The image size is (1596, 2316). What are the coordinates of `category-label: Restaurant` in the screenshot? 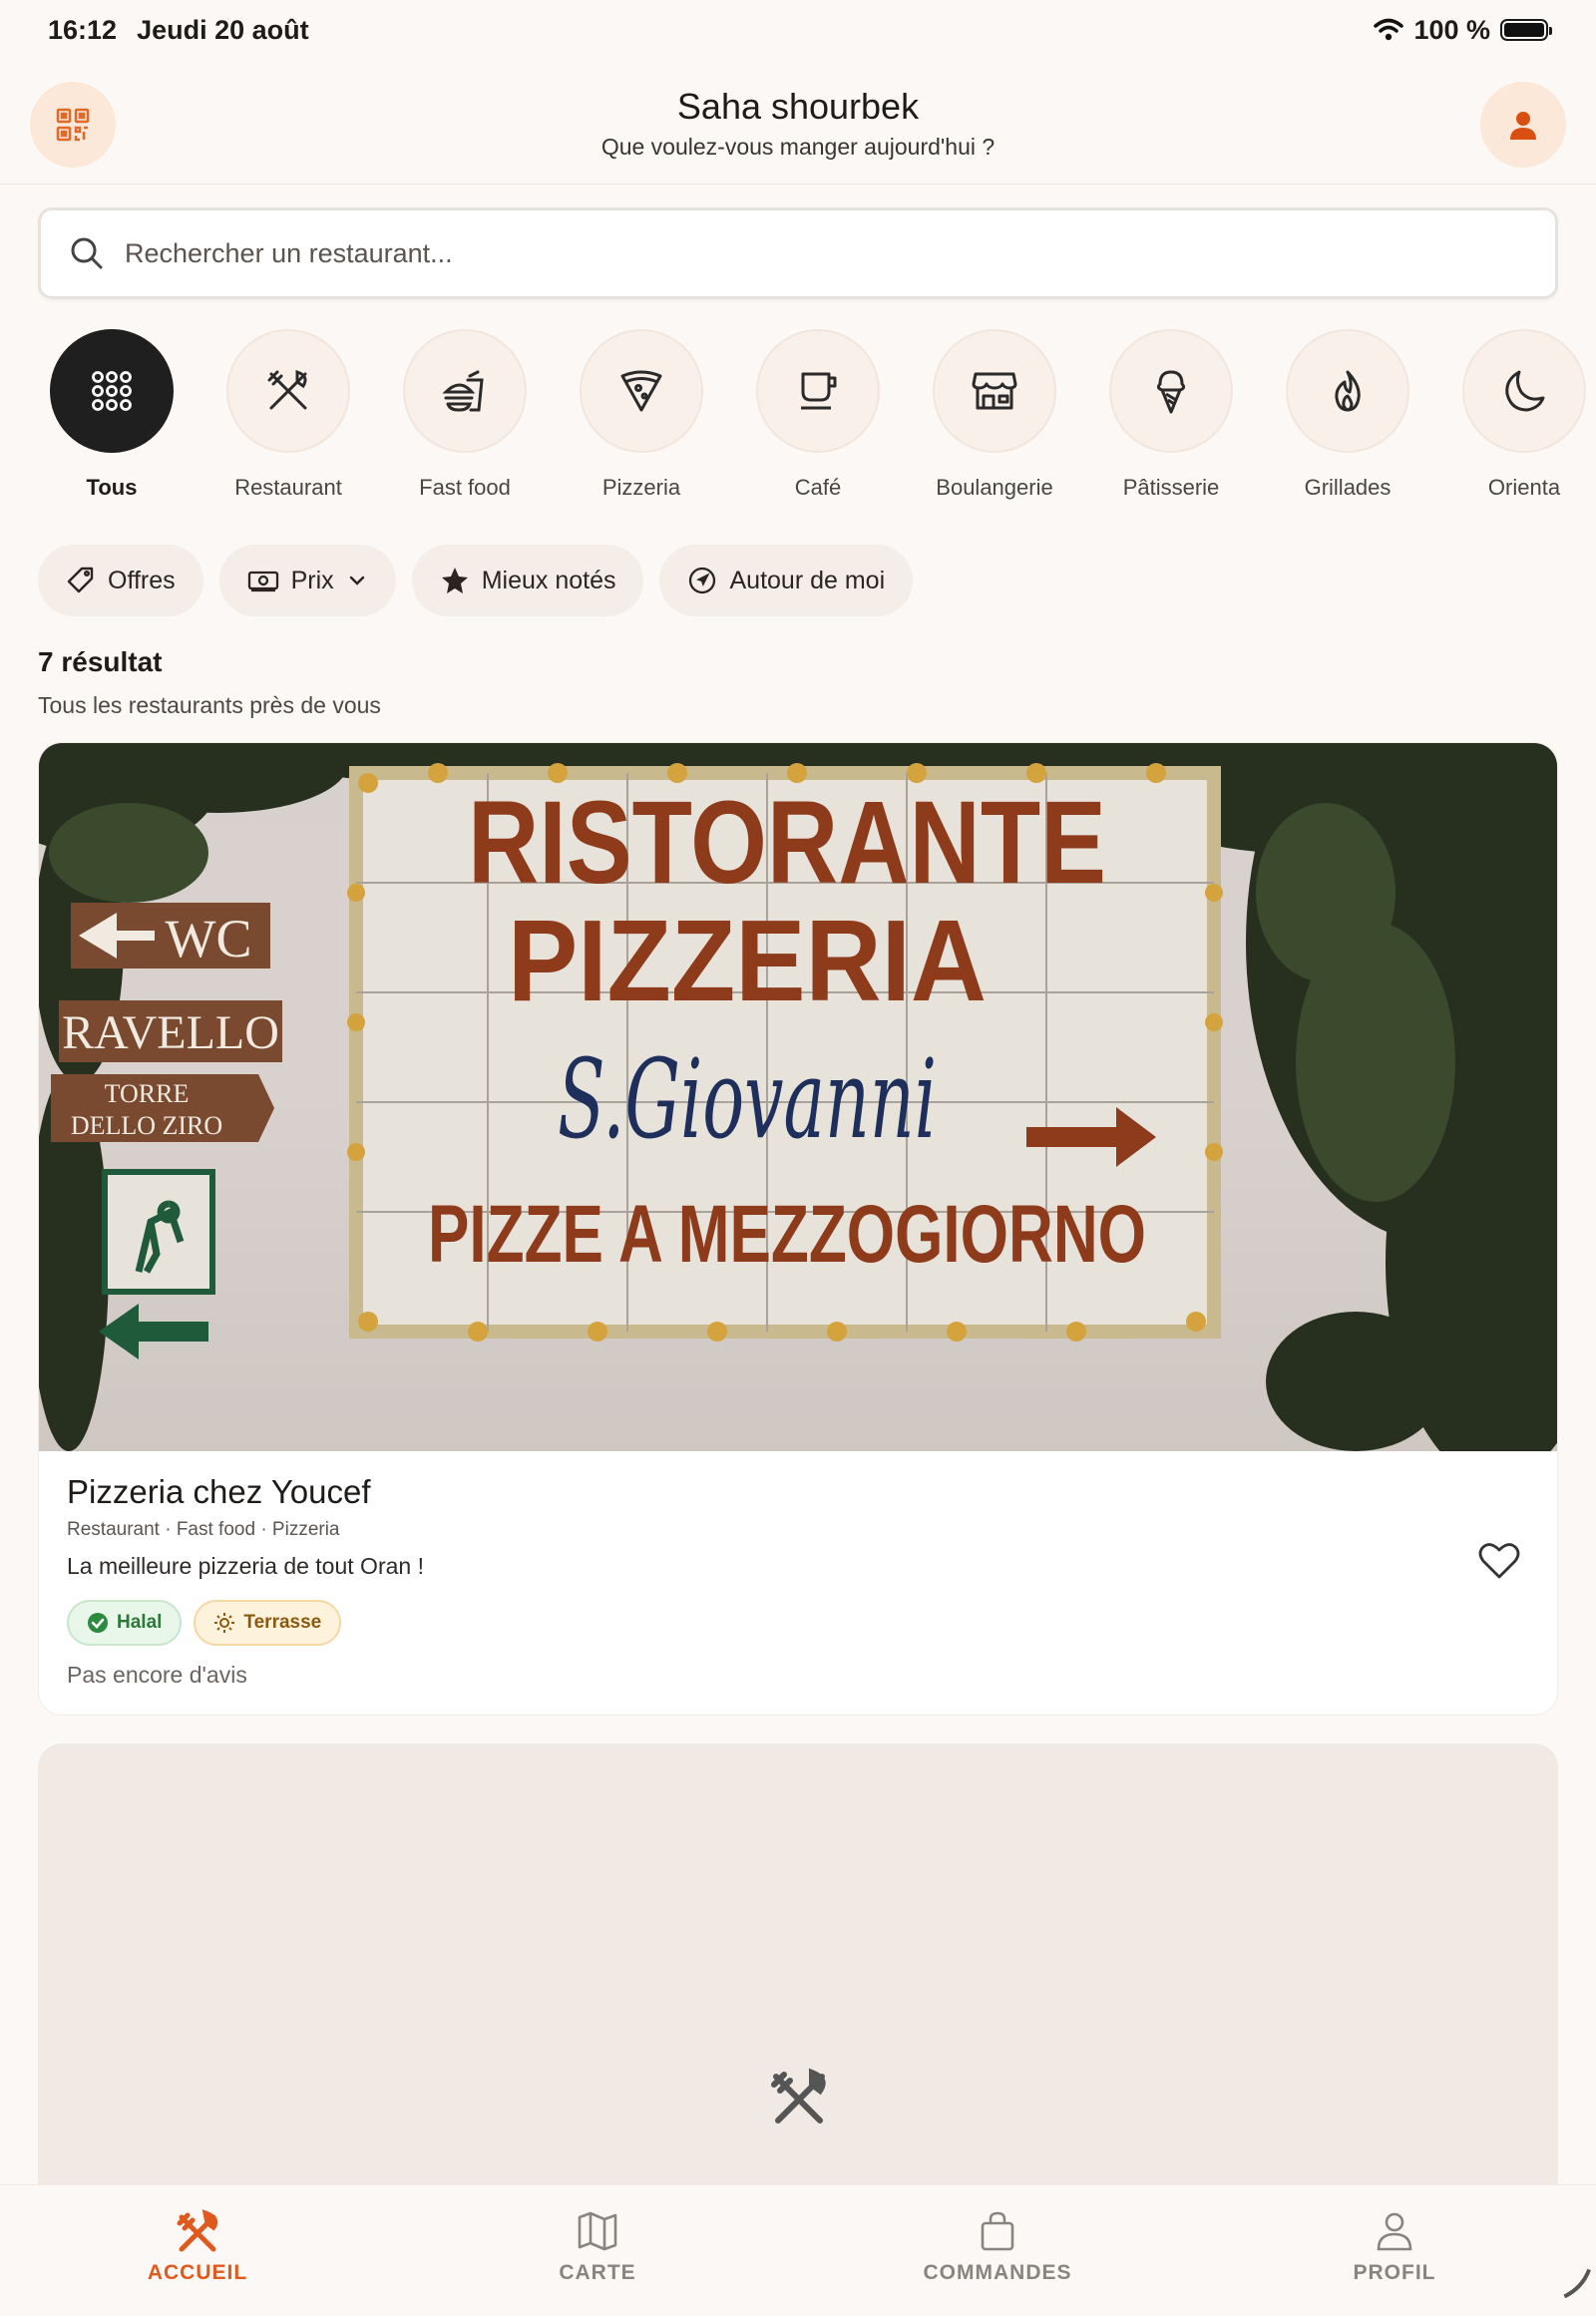 It's located at (288, 487).